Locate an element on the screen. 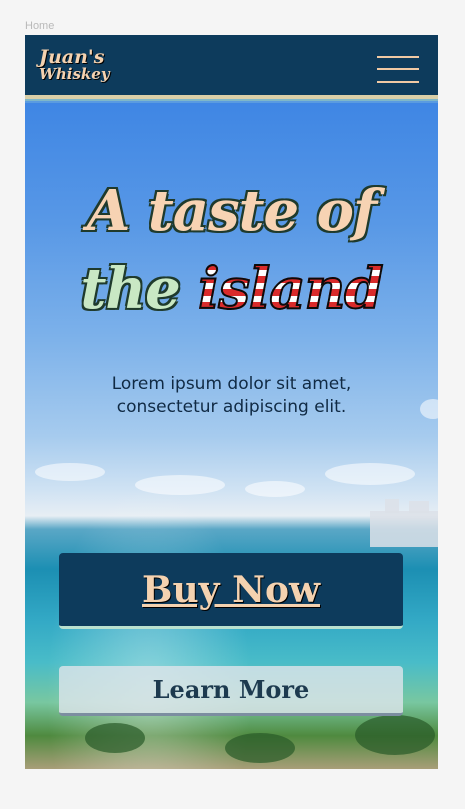 The height and width of the screenshot is (809, 465). logo-line-2: Whiskey is located at coordinates (74, 74).